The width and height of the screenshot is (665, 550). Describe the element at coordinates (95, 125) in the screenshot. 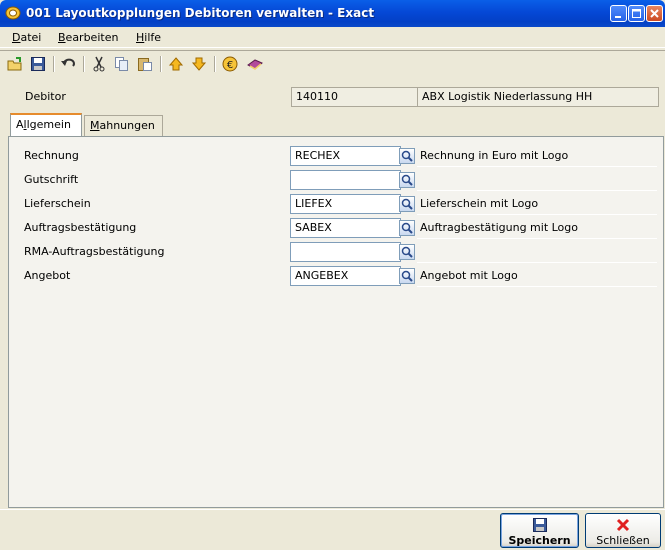

I see `tab-accel: M` at that location.